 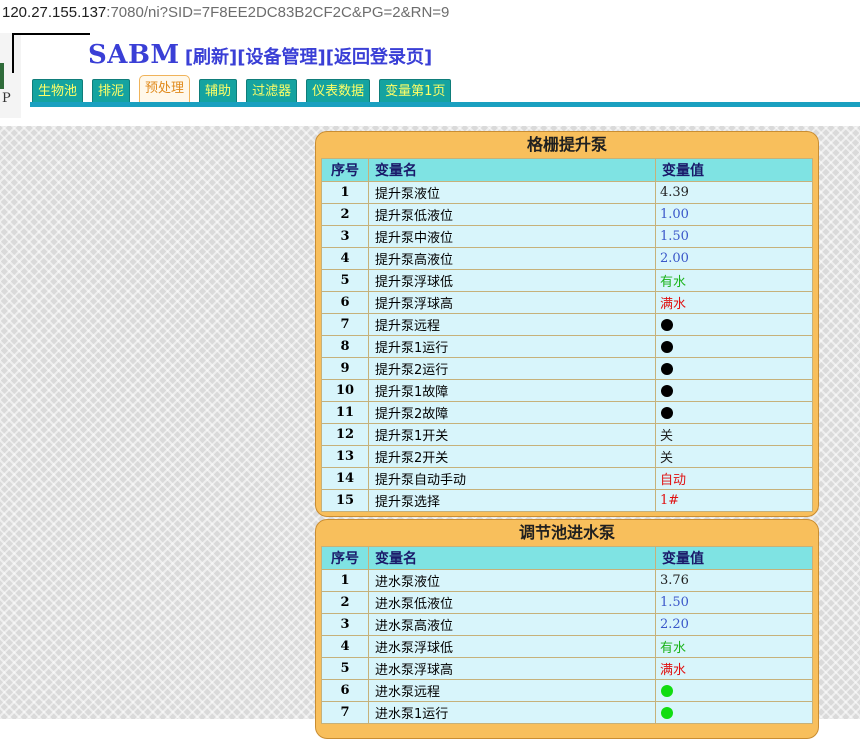 What do you see at coordinates (673, 648) in the screenshot?
I see `variable-value: 有水` at bounding box center [673, 648].